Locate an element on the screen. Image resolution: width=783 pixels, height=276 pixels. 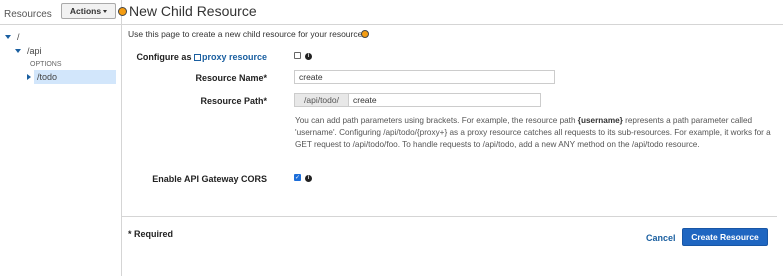
external-link-icon is located at coordinates (197, 57).